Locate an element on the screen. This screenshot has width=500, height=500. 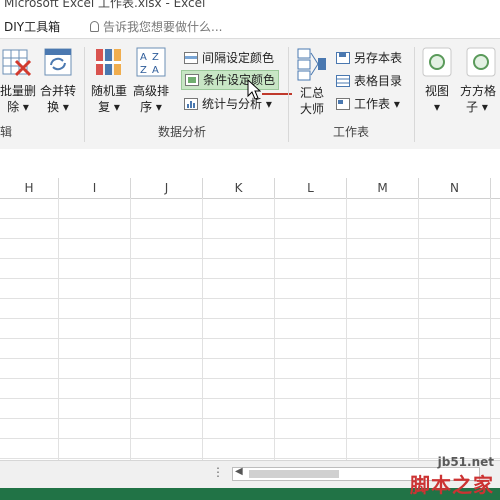
summary-master-label-2: 大师 is located at coordinates (311, 109).